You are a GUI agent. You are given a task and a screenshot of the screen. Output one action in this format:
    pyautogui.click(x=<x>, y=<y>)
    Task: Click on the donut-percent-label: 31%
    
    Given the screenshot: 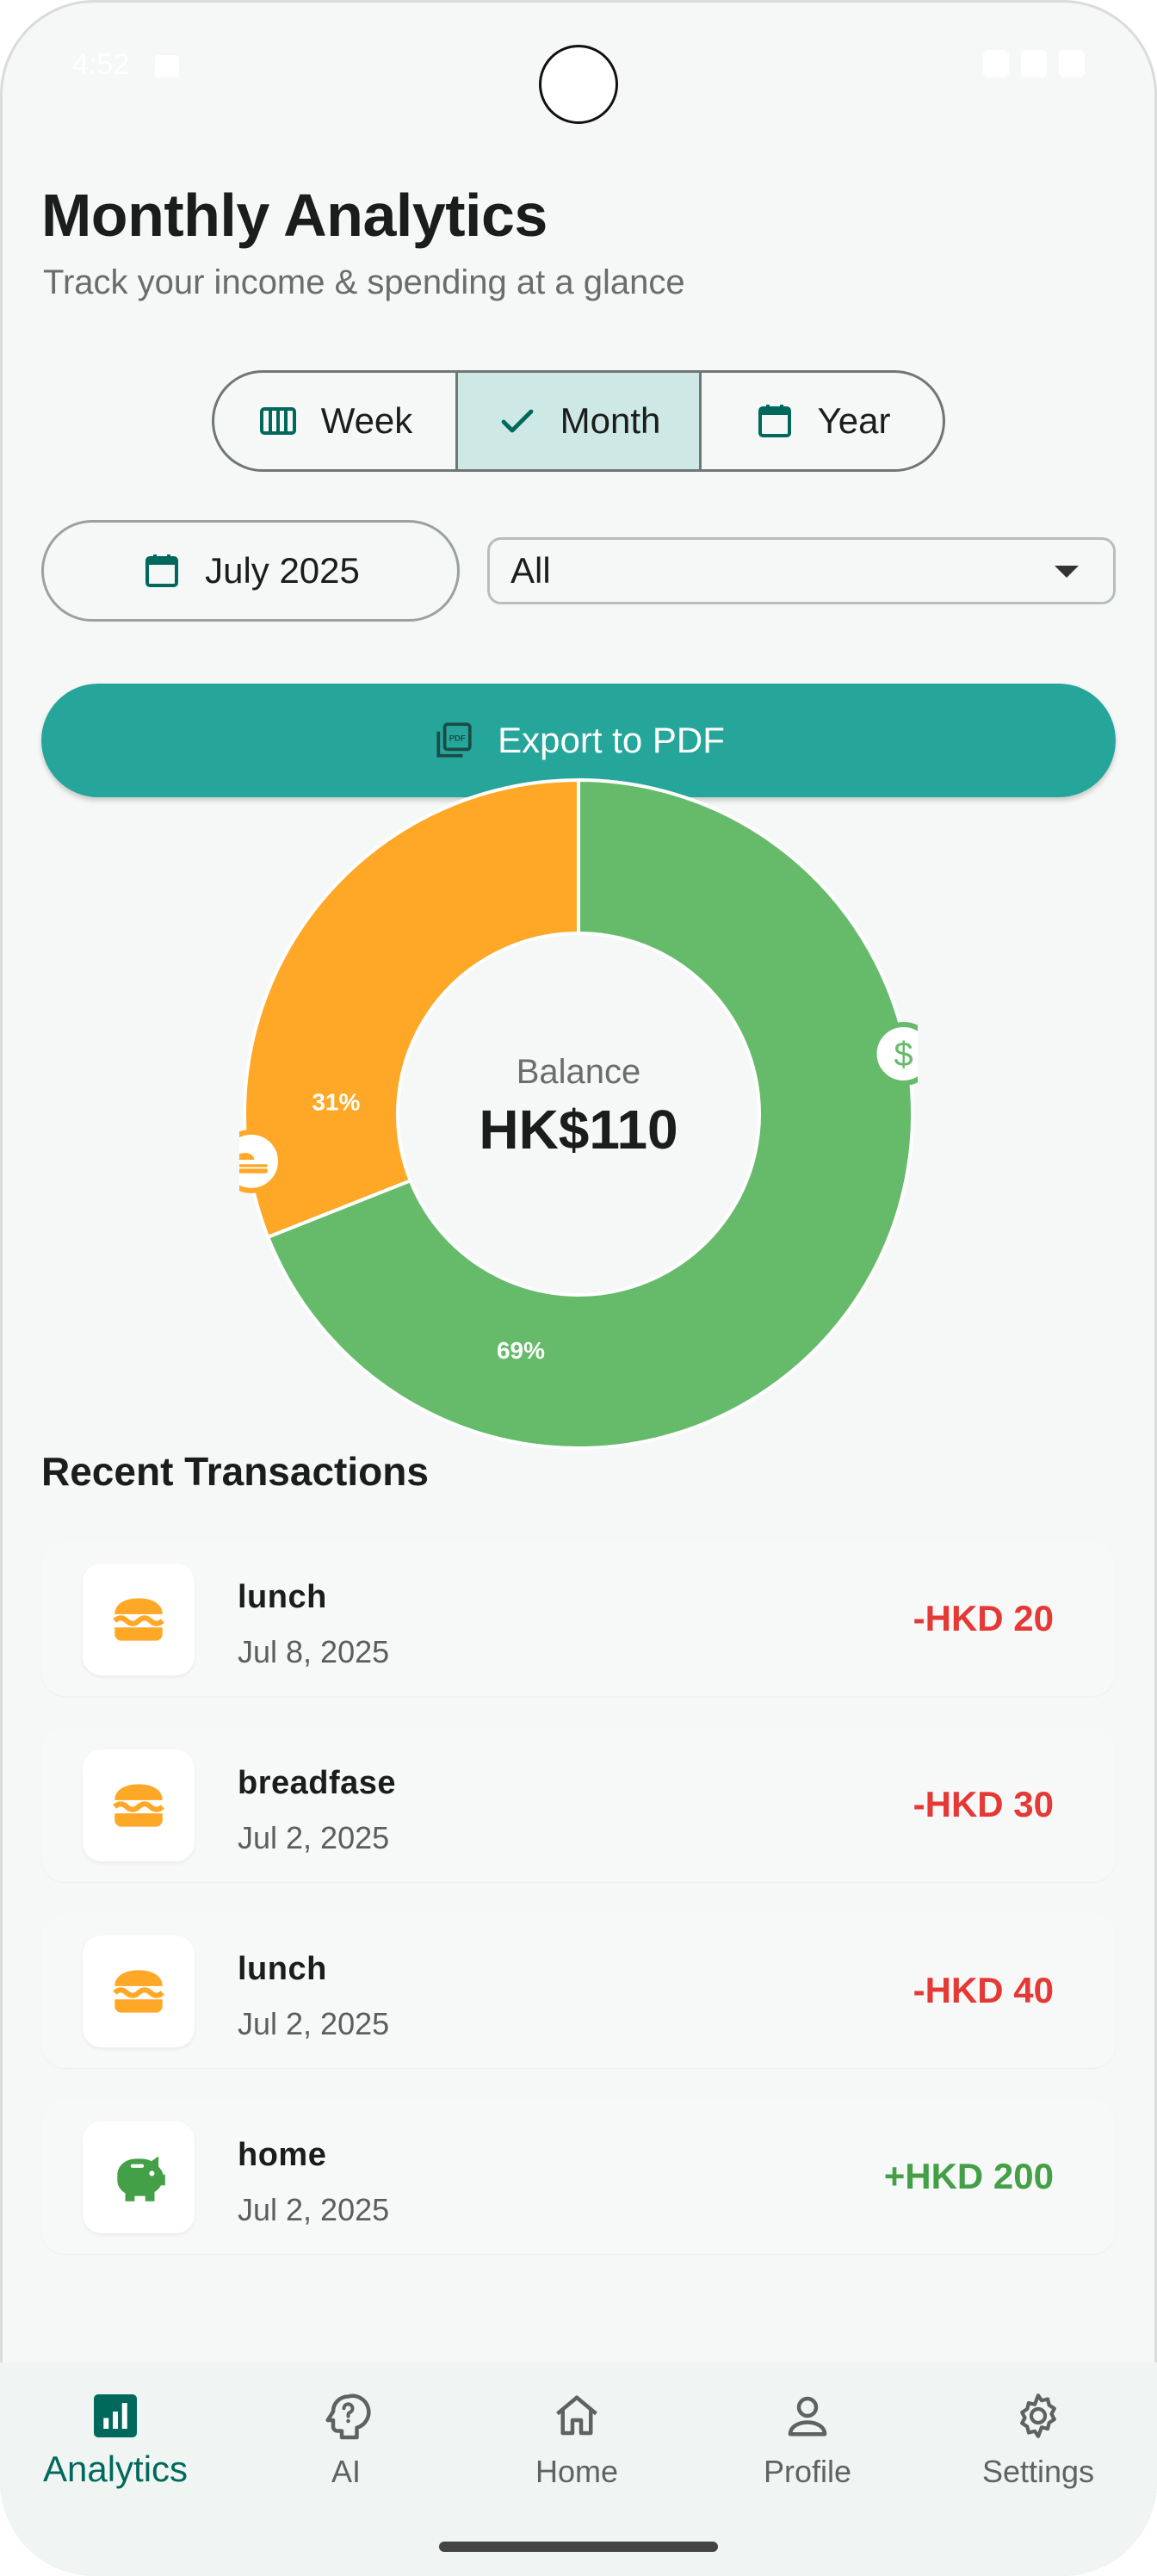 What is the action you would take?
    pyautogui.click(x=336, y=1101)
    